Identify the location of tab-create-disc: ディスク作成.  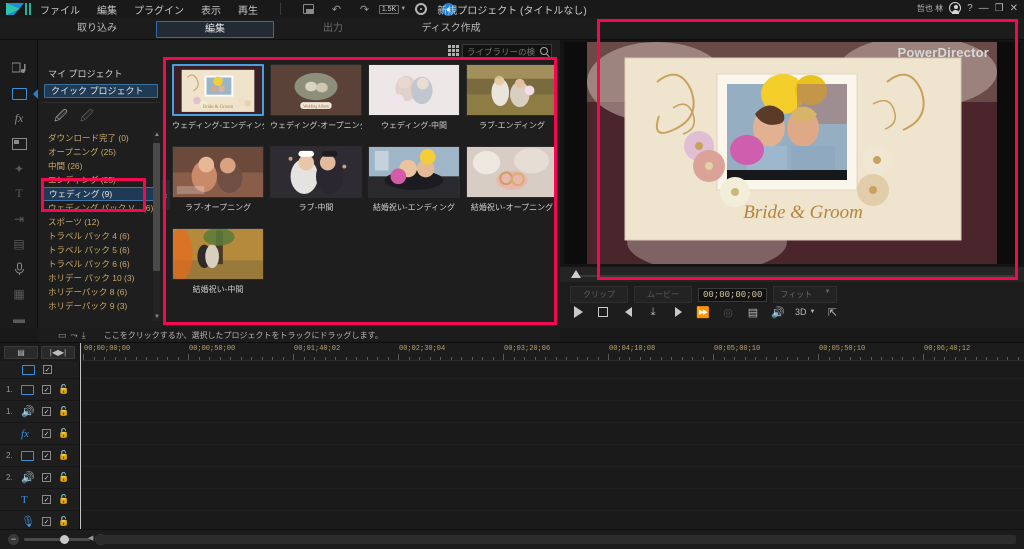
(451, 29).